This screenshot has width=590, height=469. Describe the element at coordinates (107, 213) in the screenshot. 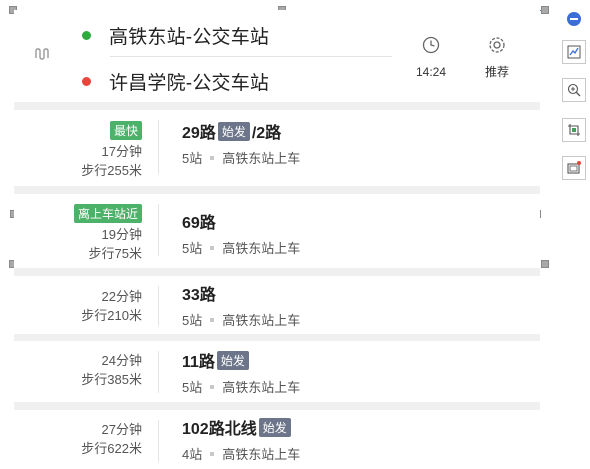

I see `nearest-stop-tag: 离上车站近` at that location.